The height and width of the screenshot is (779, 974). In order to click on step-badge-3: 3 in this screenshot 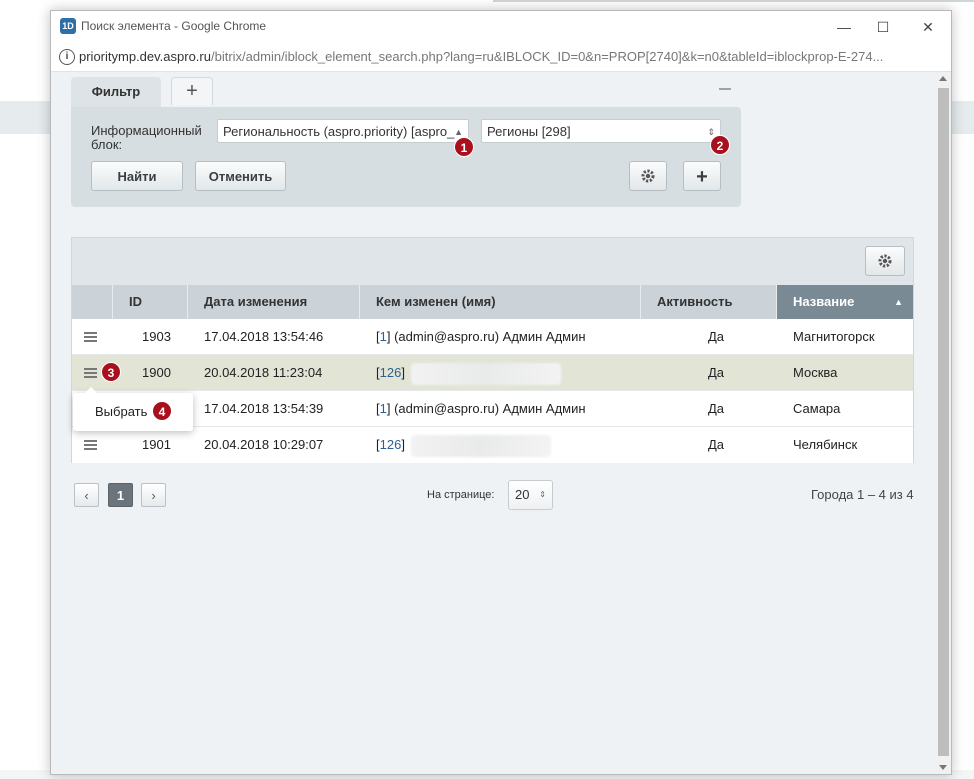, I will do `click(111, 372)`.